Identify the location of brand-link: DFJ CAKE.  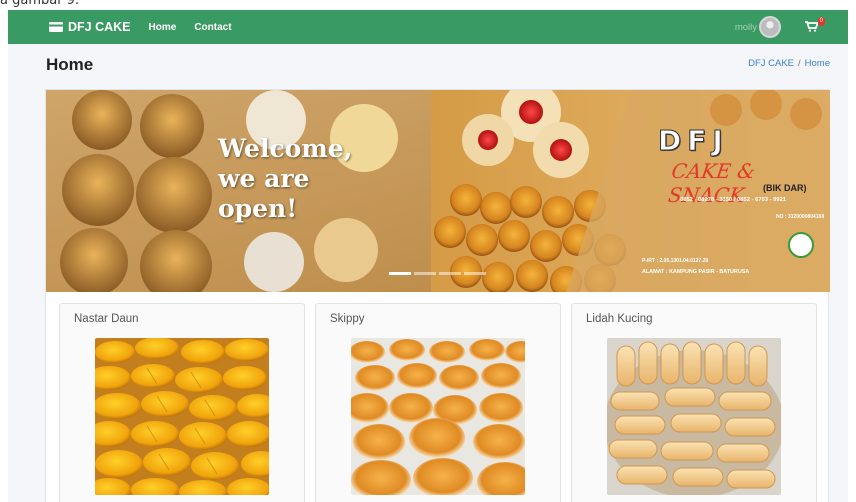
(89, 27).